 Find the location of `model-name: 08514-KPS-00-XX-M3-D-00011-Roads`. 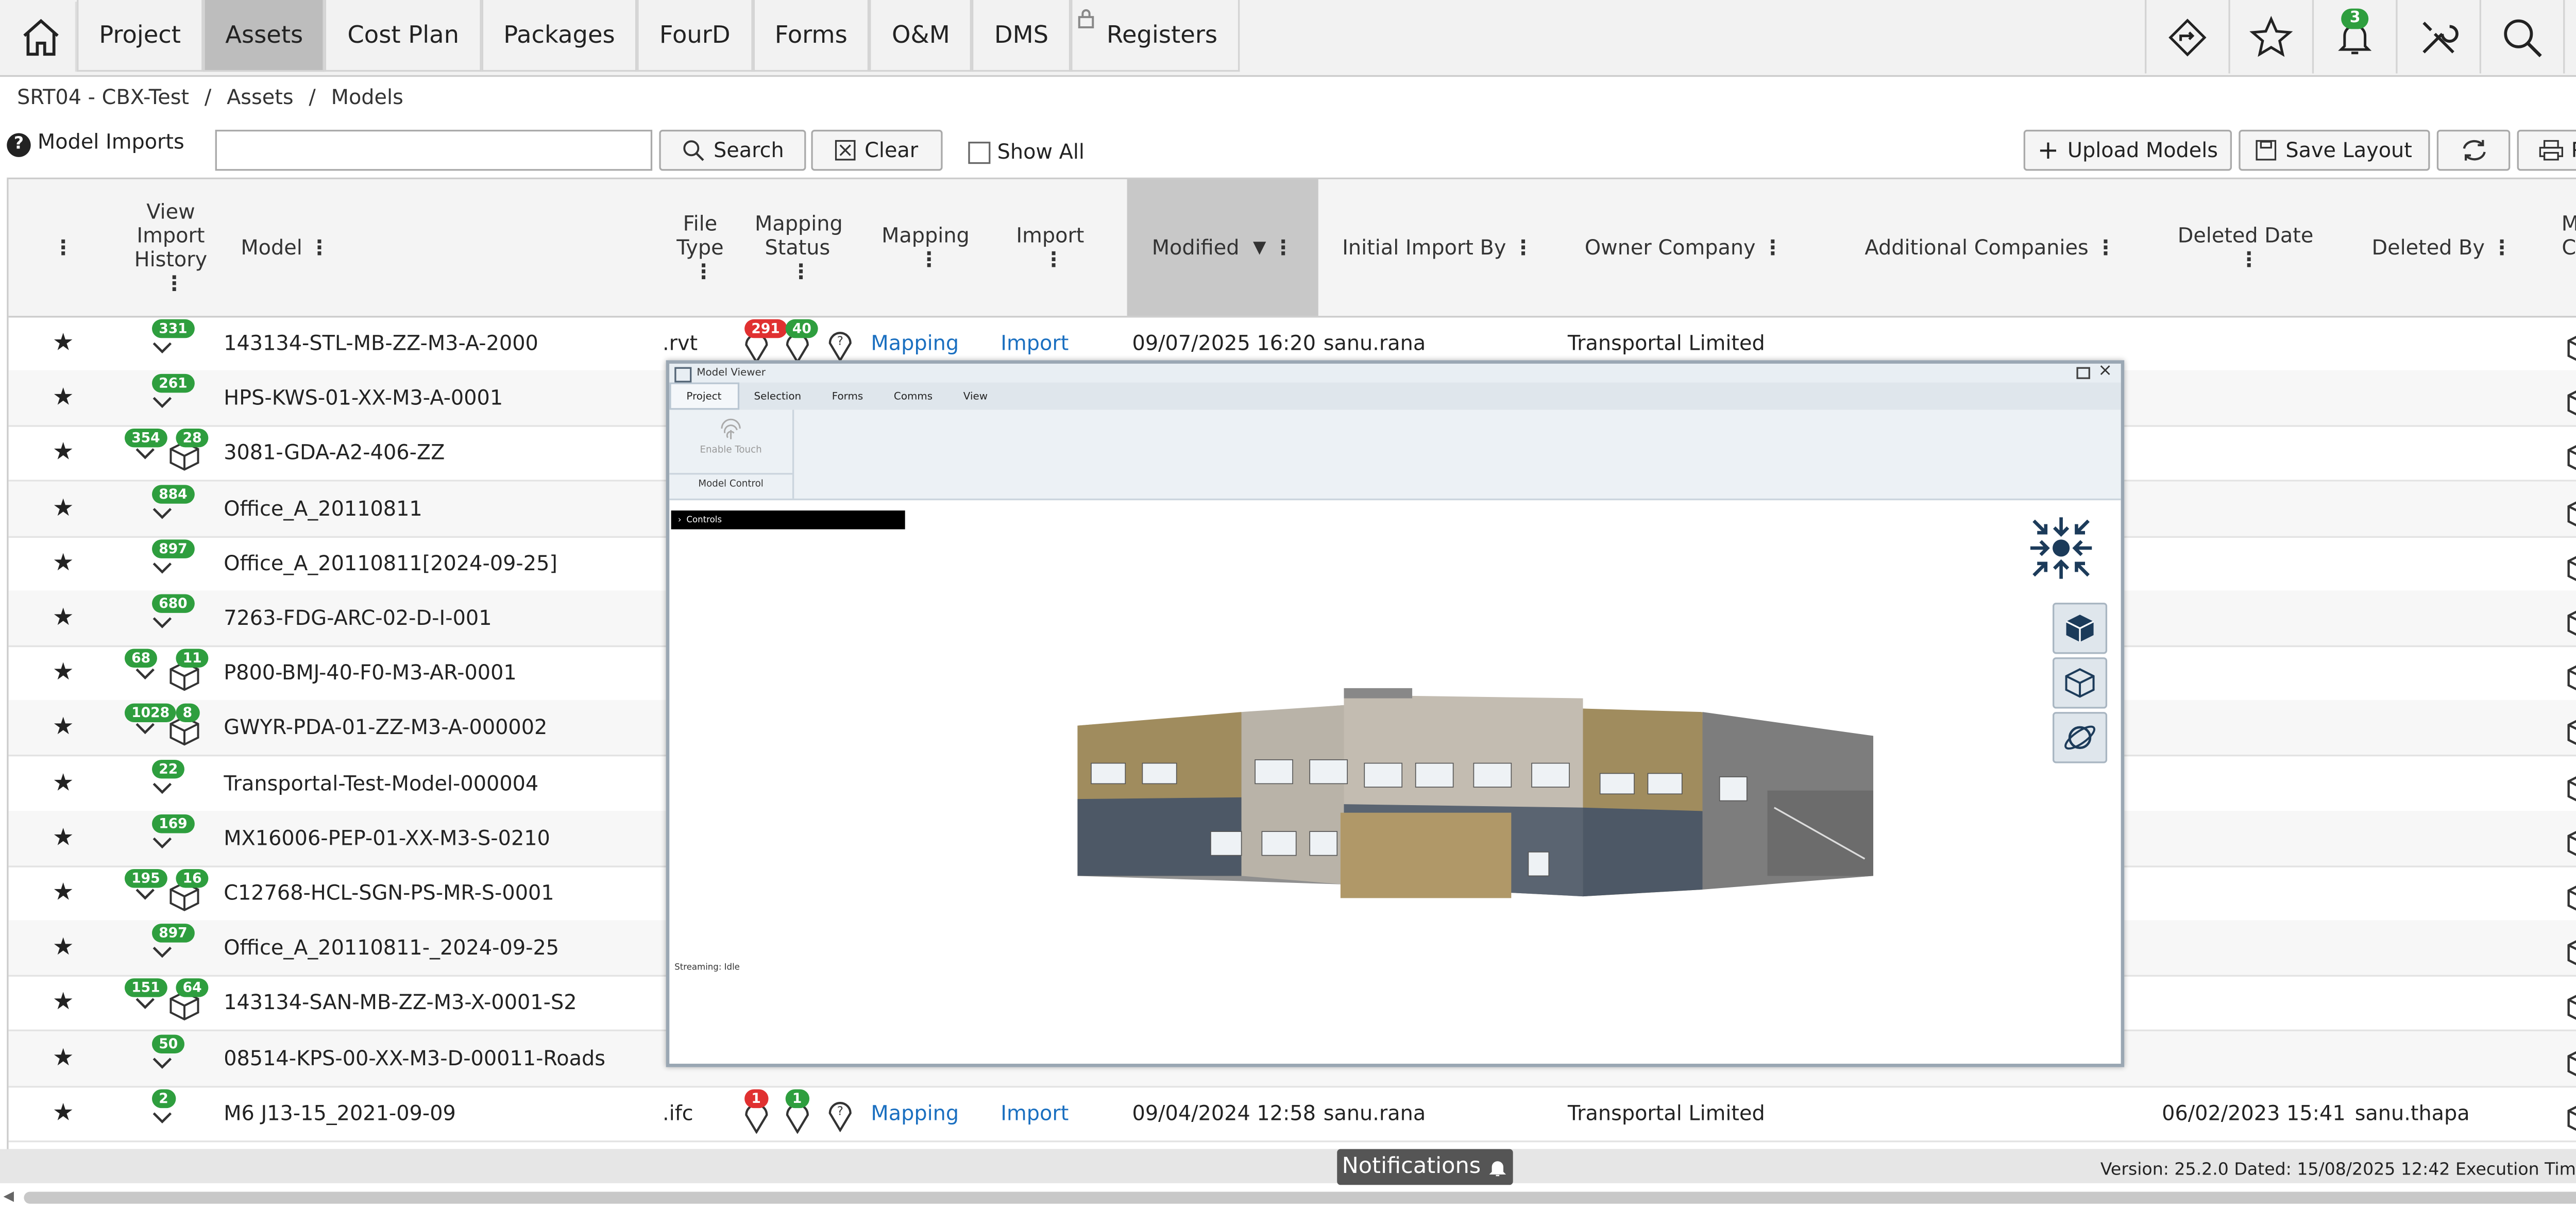

model-name: 08514-KPS-00-XX-M3-D-00011-Roads is located at coordinates (437, 1058).